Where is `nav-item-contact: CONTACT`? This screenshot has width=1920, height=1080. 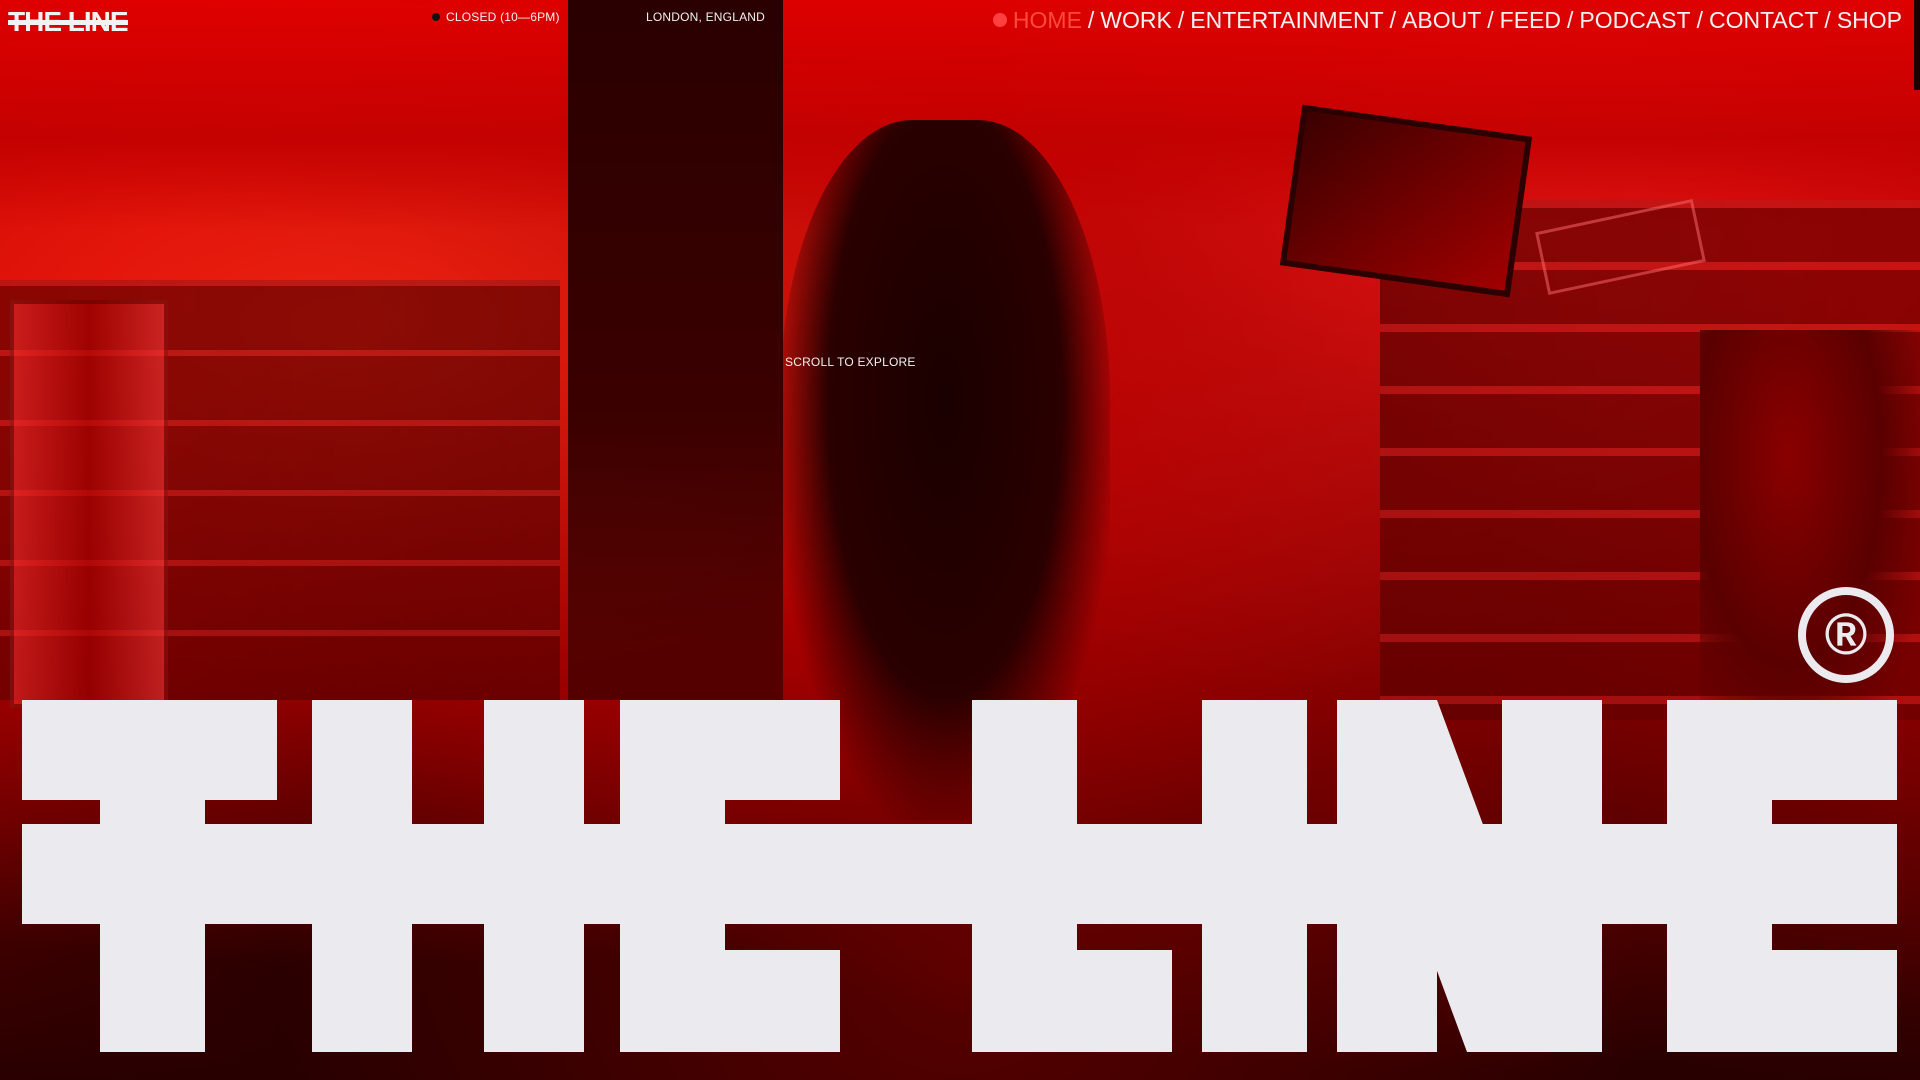
nav-item-contact: CONTACT is located at coordinates (1763, 20).